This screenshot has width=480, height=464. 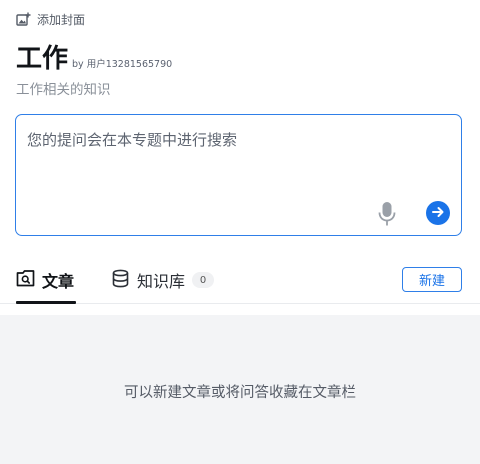 What do you see at coordinates (94, 57) in the screenshot?
I see `topic-header: 工作 by 用户13281565790` at bounding box center [94, 57].